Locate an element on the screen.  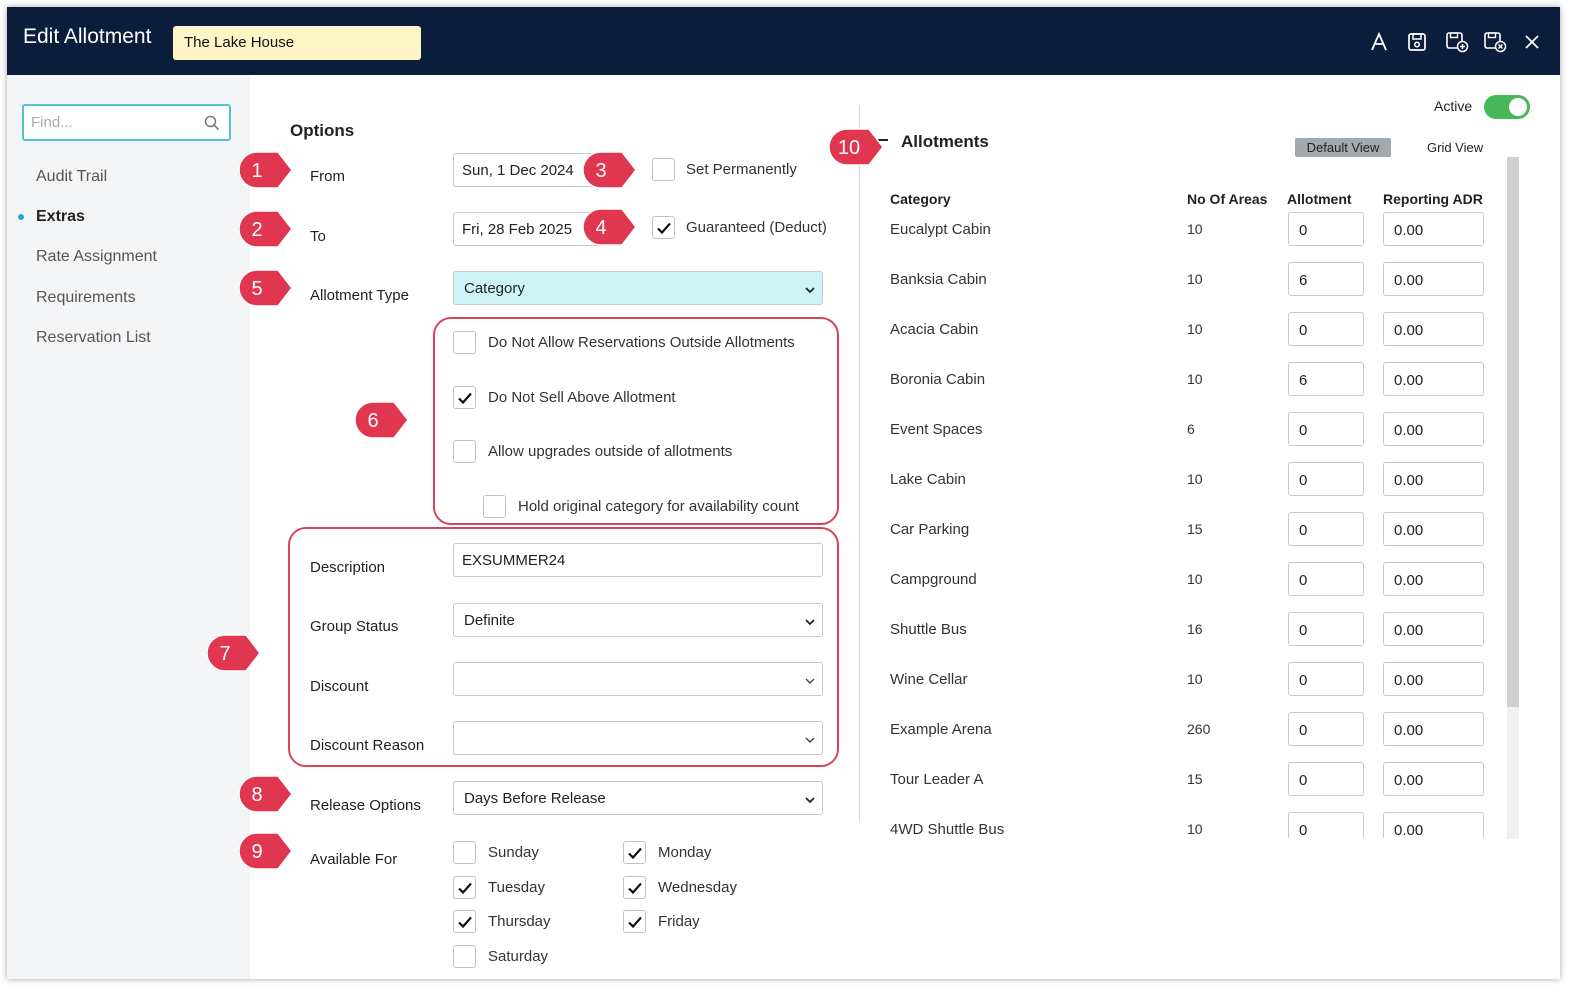
category-cell: Tour Leader A is located at coordinates (937, 779).